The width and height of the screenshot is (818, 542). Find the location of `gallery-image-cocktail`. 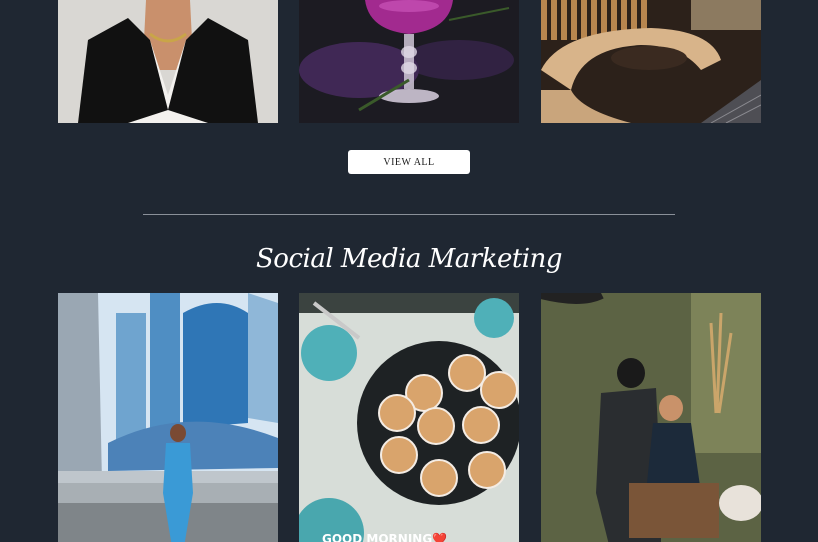

gallery-image-cocktail is located at coordinates (409, 61).